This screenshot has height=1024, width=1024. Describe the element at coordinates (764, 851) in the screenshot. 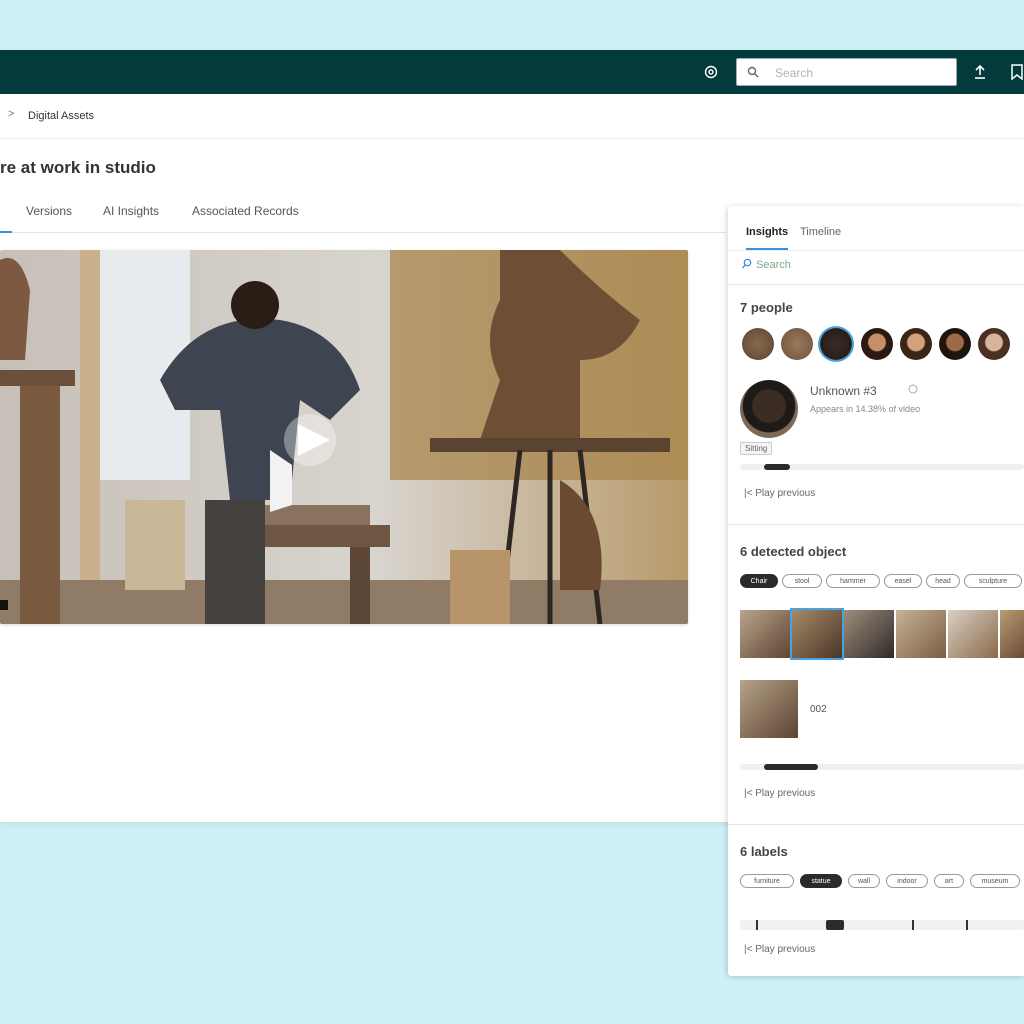

I see `labels-title: 6 labels` at that location.